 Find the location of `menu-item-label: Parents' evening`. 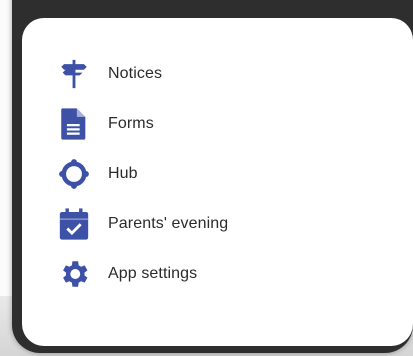

menu-item-label: Parents' evening is located at coordinates (168, 223).